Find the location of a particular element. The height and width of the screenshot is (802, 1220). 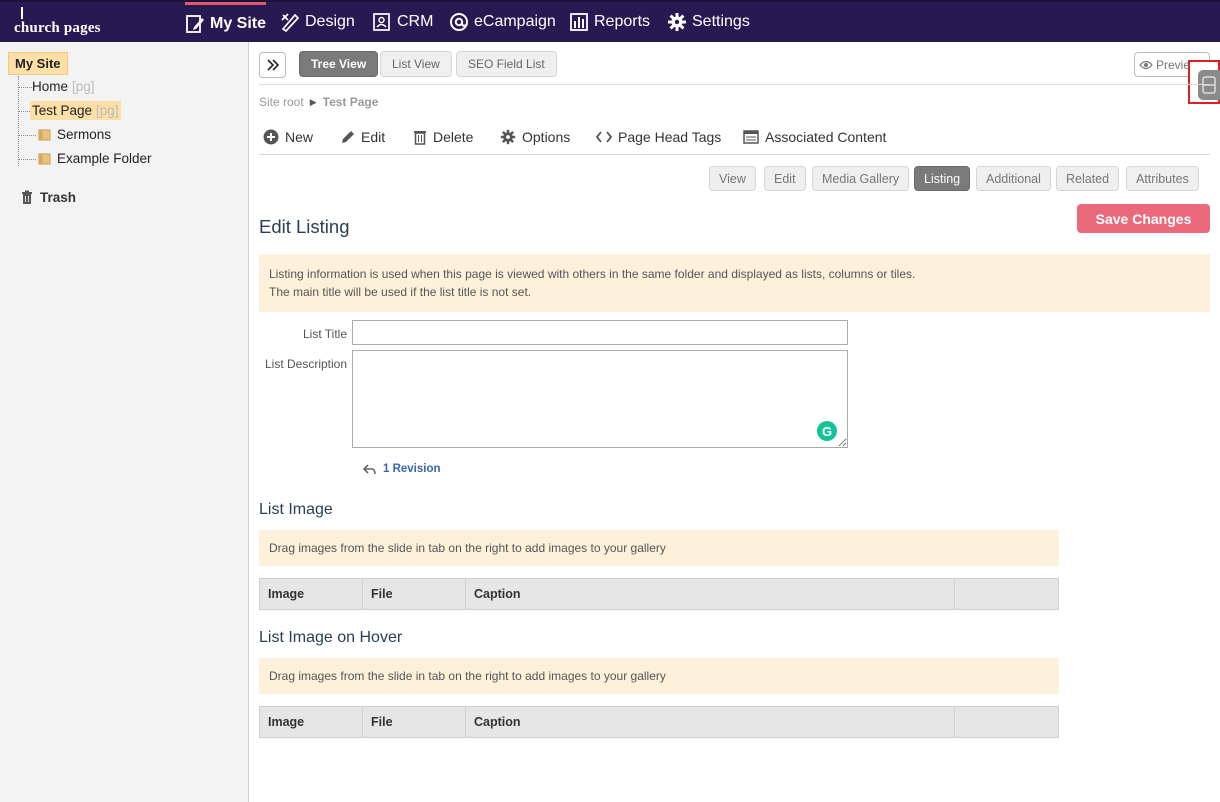

tree-item-example-folder: Example Folder is located at coordinates (95, 158).